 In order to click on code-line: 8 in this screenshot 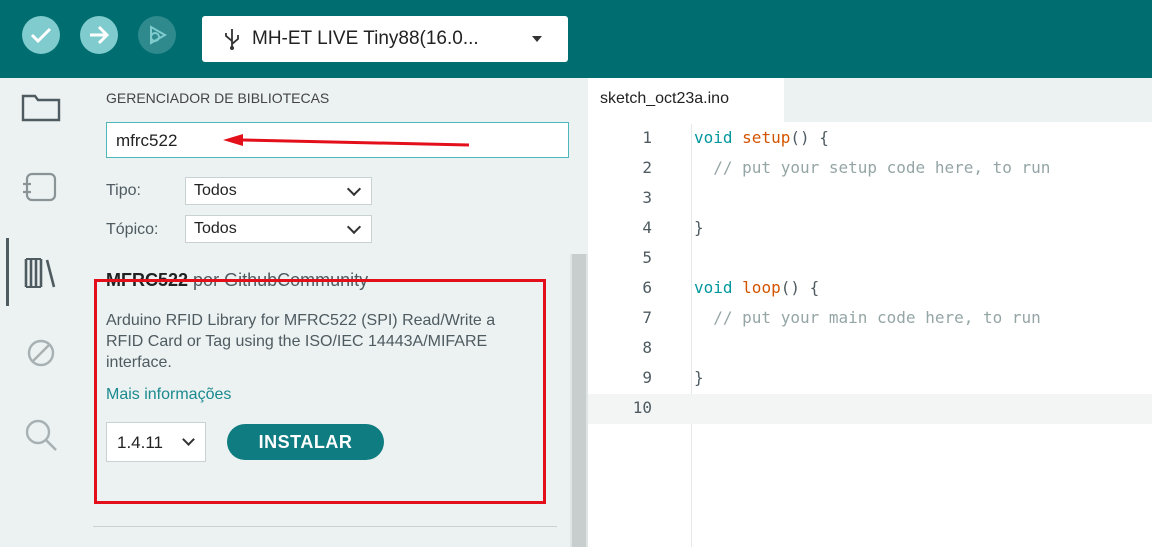, I will do `click(870, 349)`.